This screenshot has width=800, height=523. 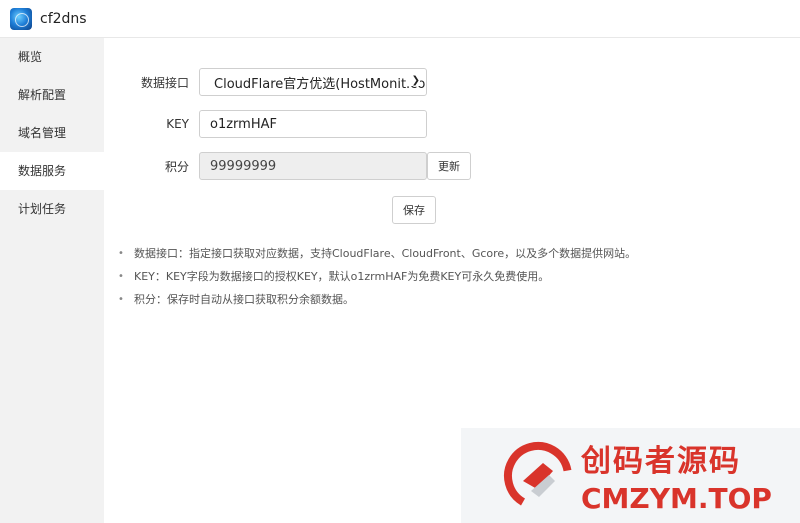 What do you see at coordinates (52, 57) in the screenshot?
I see `sidebar-item-overview: 概览` at bounding box center [52, 57].